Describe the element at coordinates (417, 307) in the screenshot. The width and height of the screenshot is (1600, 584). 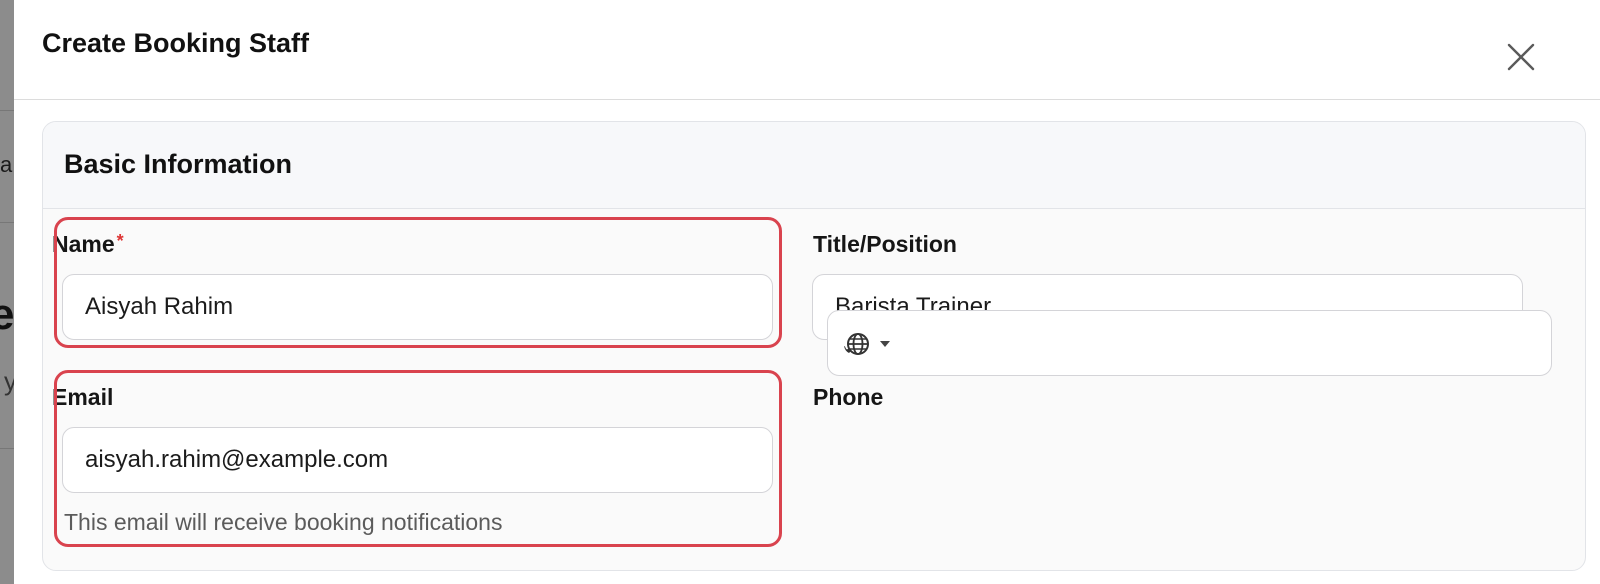
I see `name-input` at that location.